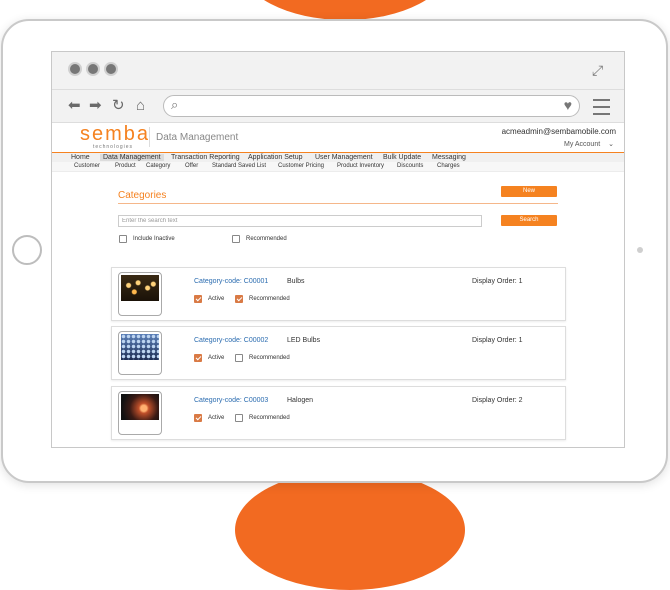  I want to click on forward-arrow-icon: ➡, so click(95, 106).